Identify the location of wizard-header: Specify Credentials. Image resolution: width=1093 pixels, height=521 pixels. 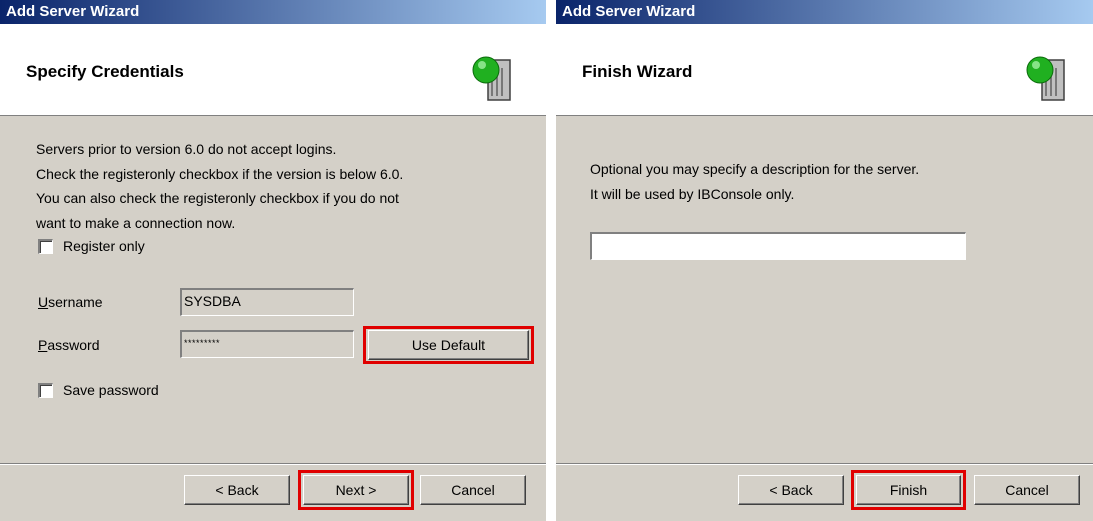
(273, 70).